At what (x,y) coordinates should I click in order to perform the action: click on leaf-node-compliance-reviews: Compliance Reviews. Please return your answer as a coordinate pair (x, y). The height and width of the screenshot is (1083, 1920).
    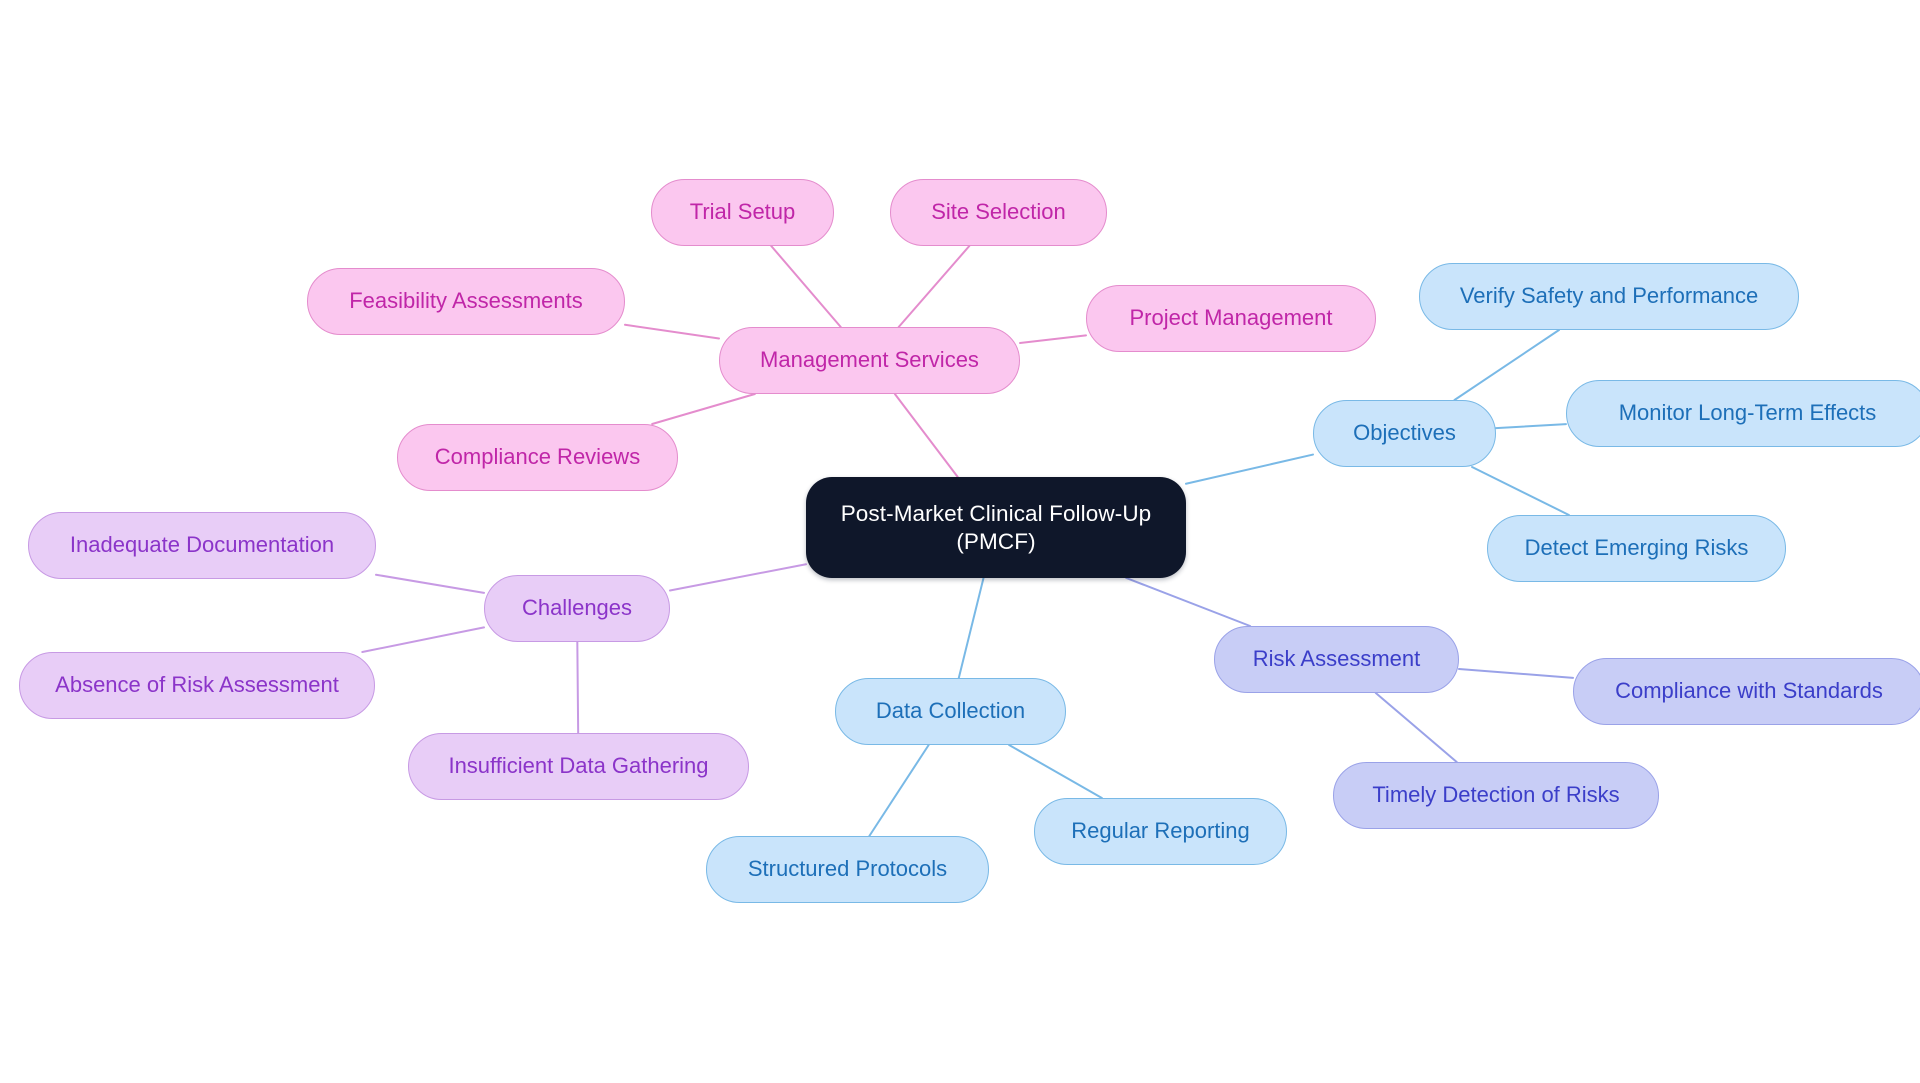
    Looking at the image, I should click on (537, 457).